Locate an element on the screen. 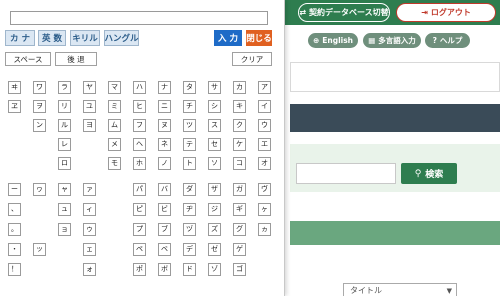 The width and height of the screenshot is (500, 296). key: 、 is located at coordinates (14, 209).